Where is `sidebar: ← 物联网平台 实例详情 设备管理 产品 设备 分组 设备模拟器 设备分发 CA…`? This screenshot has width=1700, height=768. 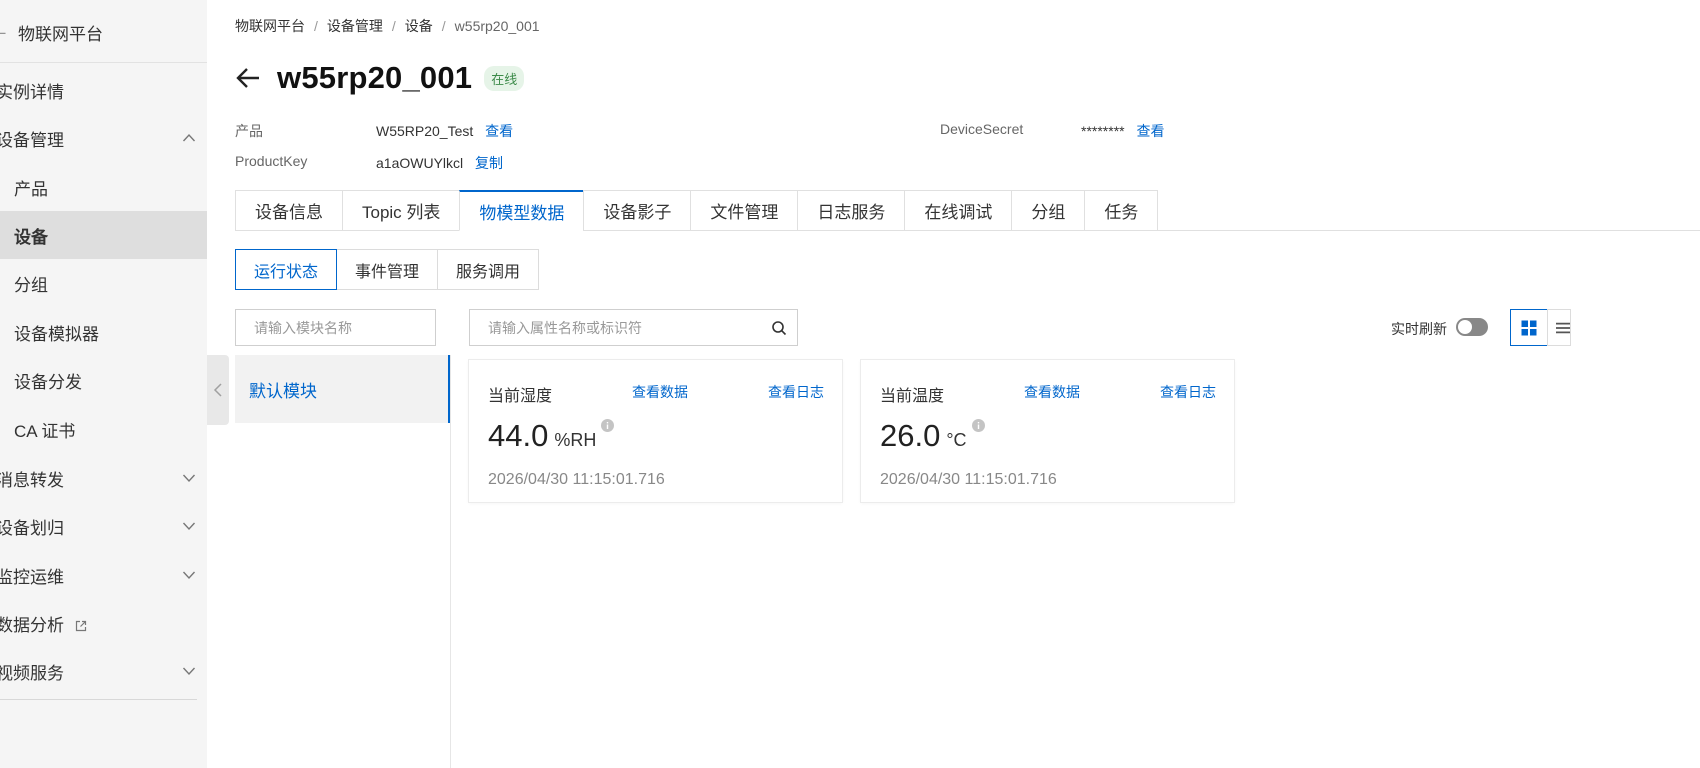
sidebar: ← 物联网平台 实例详情 设备管理 产品 设备 分组 设备模拟器 设备分发 CA… is located at coordinates (103, 384).